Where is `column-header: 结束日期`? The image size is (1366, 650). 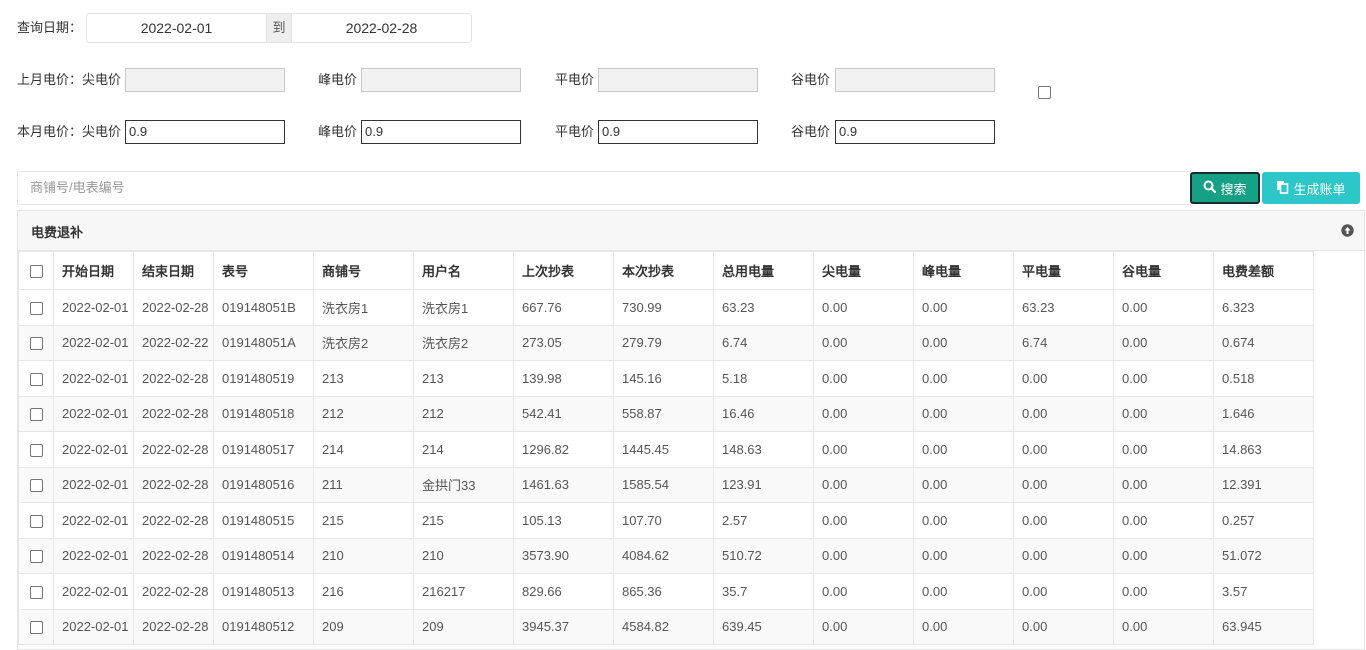 column-header: 结束日期 is located at coordinates (173, 270).